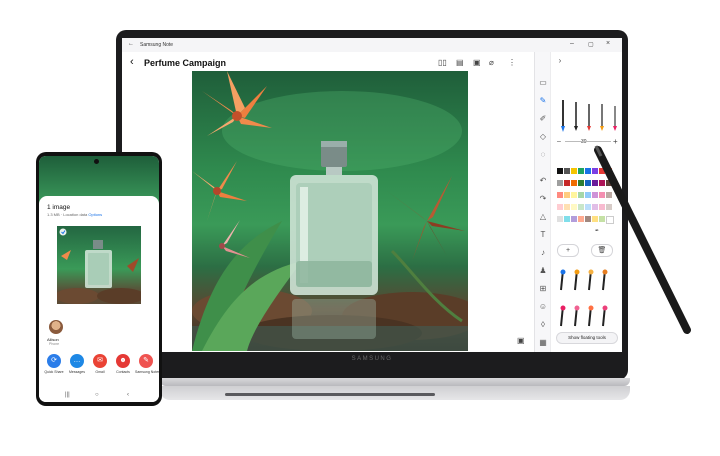  I want to click on lasso-icon: ◌, so click(543, 154).